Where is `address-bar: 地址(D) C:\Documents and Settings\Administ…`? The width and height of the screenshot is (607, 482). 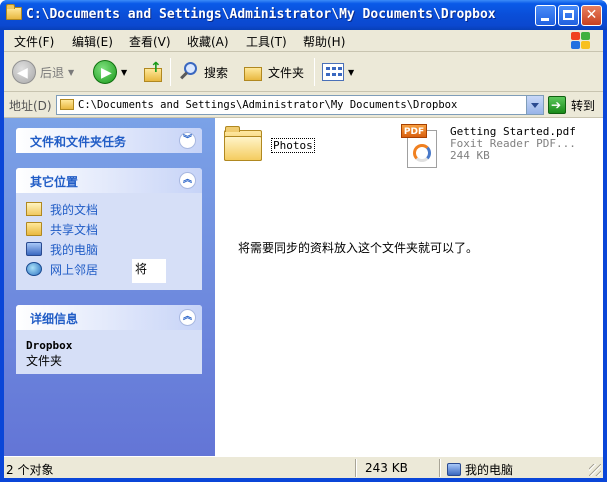 address-bar: 地址(D) C:\Documents and Settings\Administ… is located at coordinates (303, 105).